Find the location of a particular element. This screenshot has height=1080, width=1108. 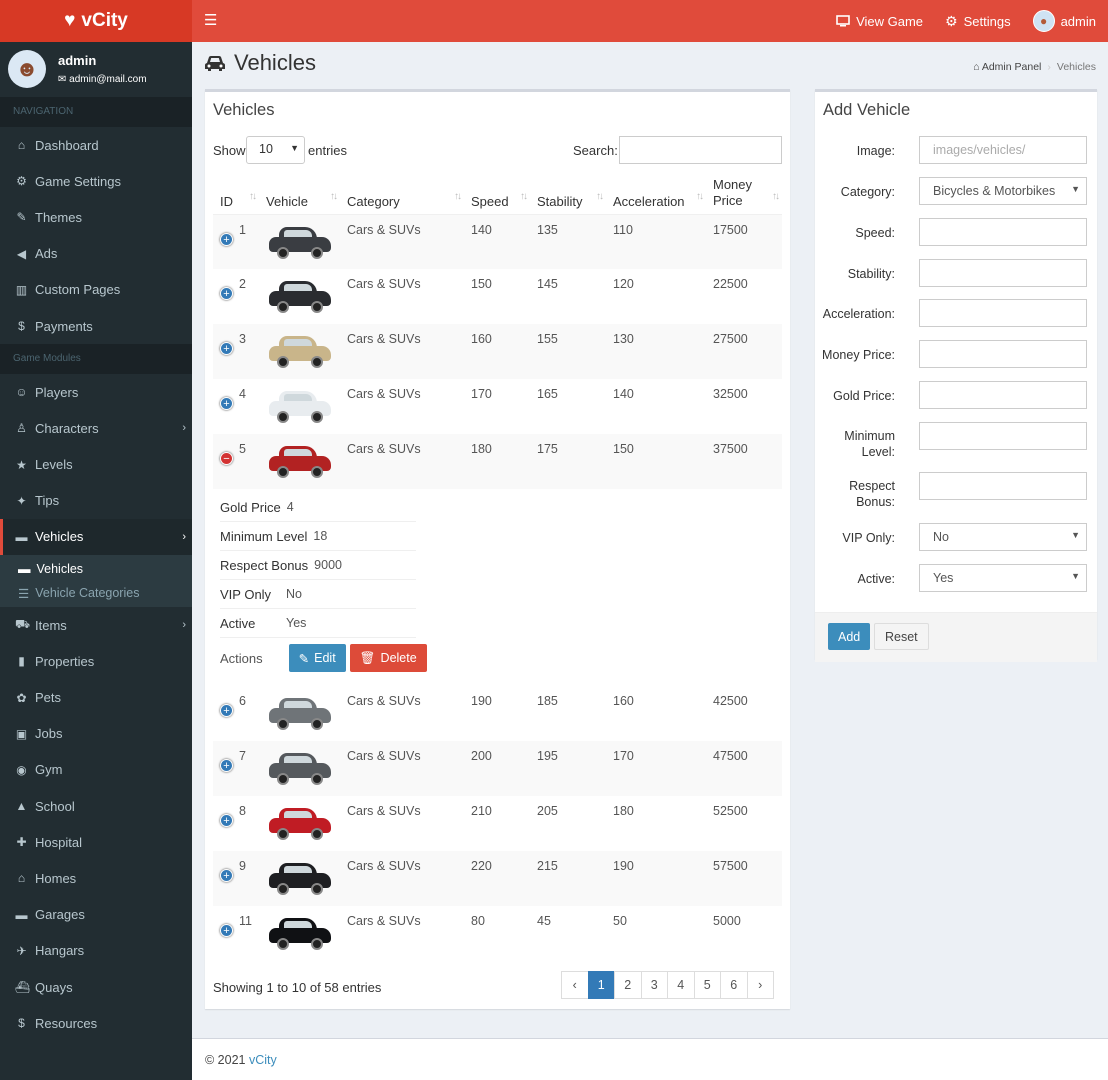

acceleration-input is located at coordinates (1003, 313).